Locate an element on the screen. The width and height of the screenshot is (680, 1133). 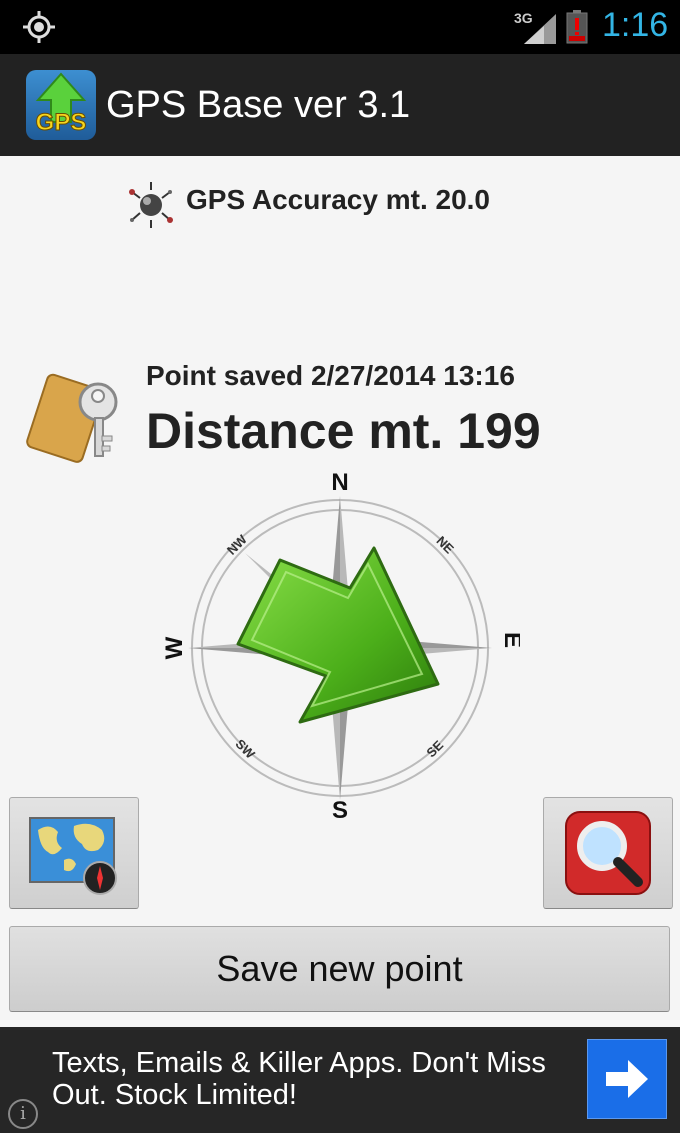
action-bar: GPS GPS Base ver 3.1 is located at coordinates (340, 105).